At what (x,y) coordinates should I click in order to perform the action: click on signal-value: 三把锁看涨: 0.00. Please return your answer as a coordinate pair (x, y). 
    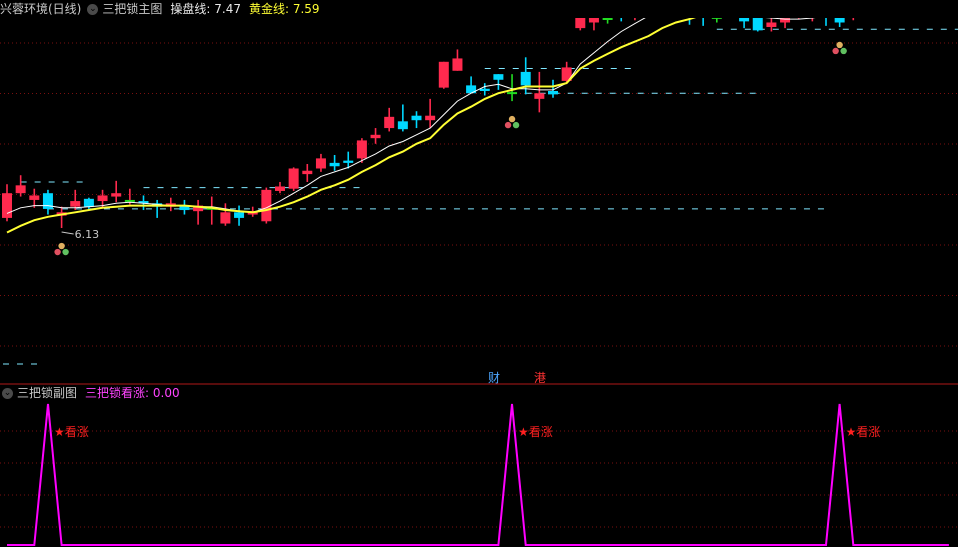
    Looking at the image, I should click on (132, 393).